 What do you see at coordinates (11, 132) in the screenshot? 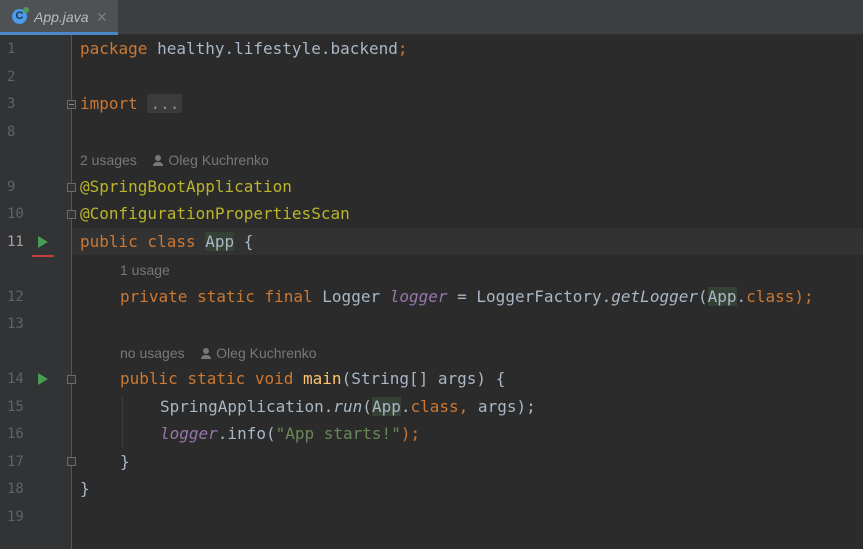
I see `line-number: 8` at bounding box center [11, 132].